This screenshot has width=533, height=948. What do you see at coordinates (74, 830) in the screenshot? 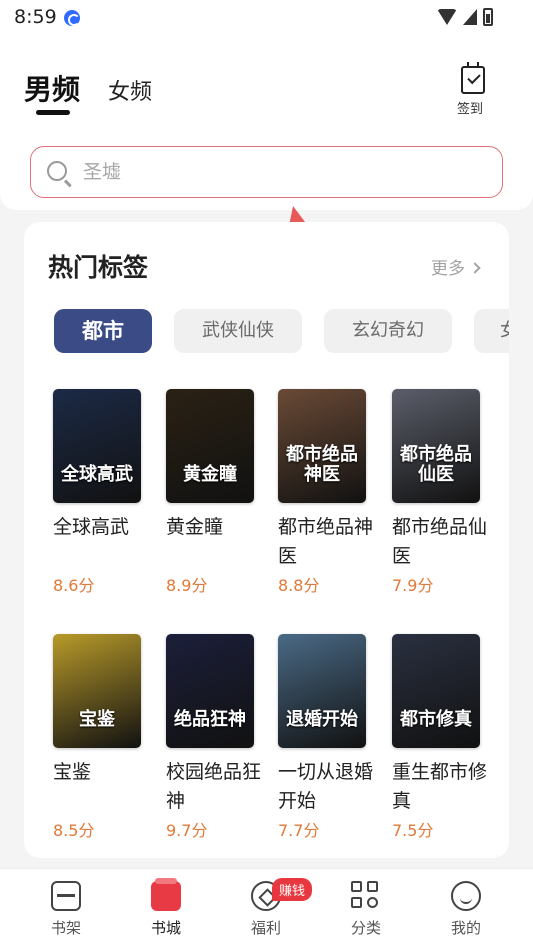
I see `book-score: 8.5分` at bounding box center [74, 830].